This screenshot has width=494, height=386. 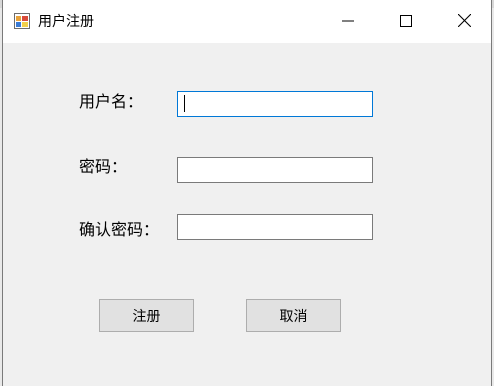 What do you see at coordinates (66, 22) in the screenshot?
I see `window-title: 用户注册` at bounding box center [66, 22].